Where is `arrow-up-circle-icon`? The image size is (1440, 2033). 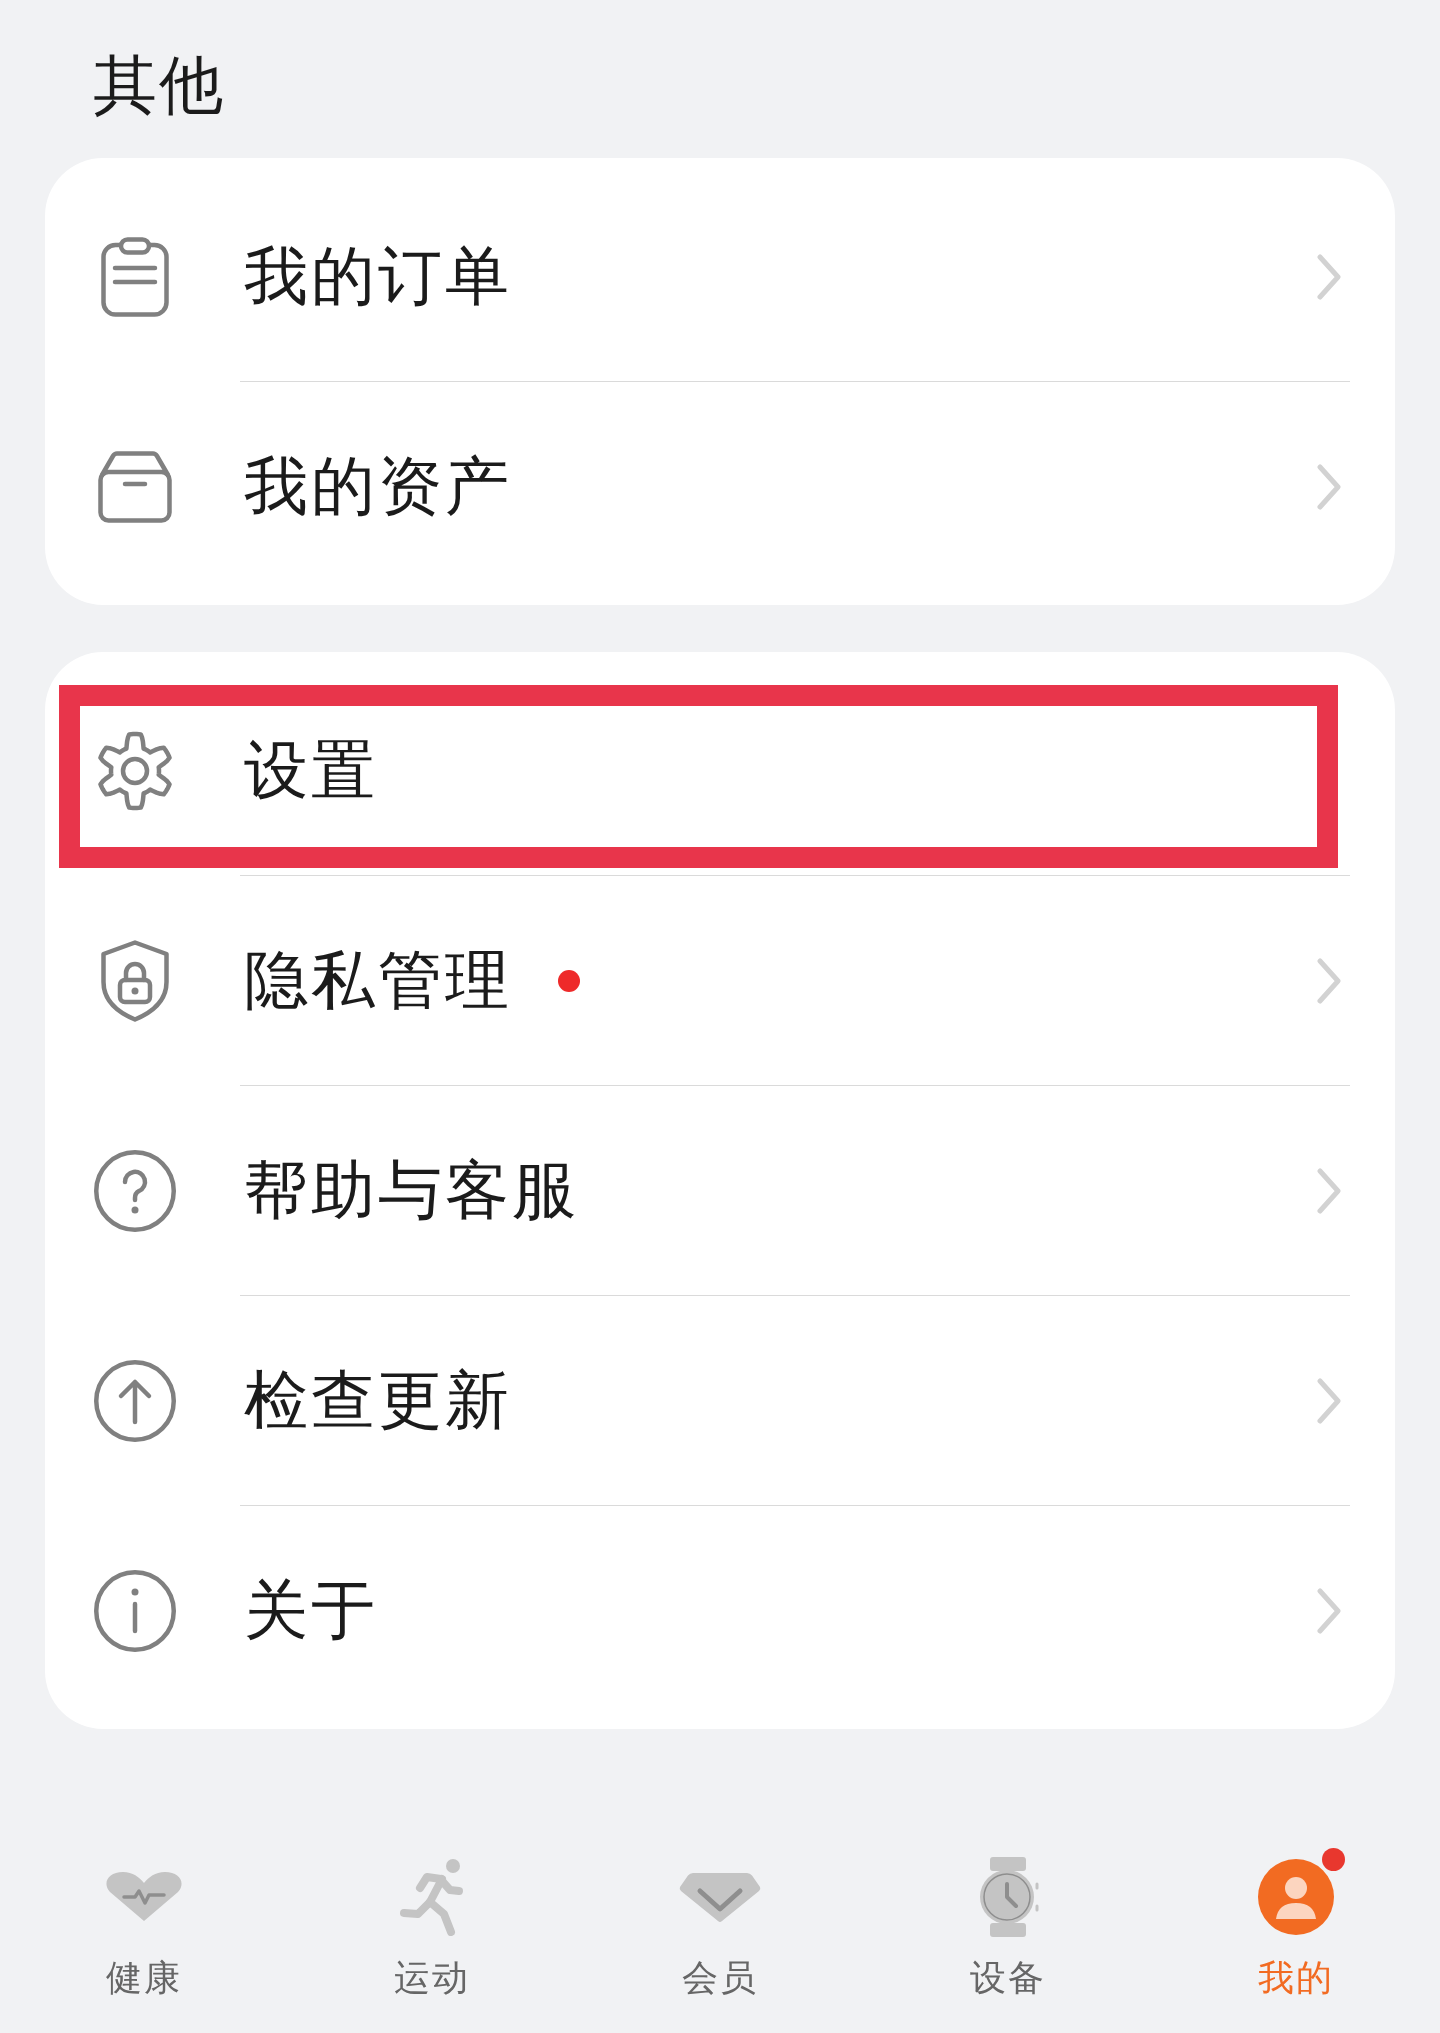 arrow-up-circle-icon is located at coordinates (135, 1400).